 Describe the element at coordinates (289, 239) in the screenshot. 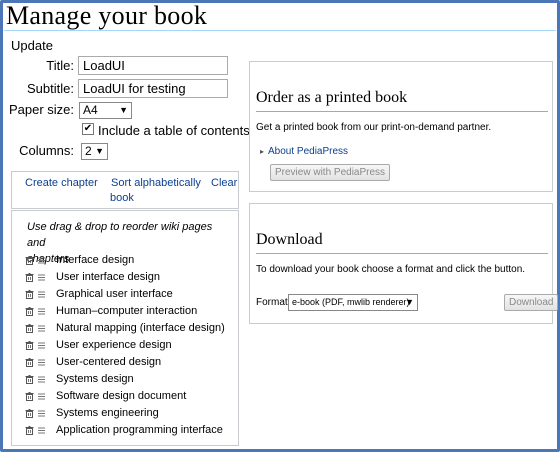

I see `download-title: Download` at that location.